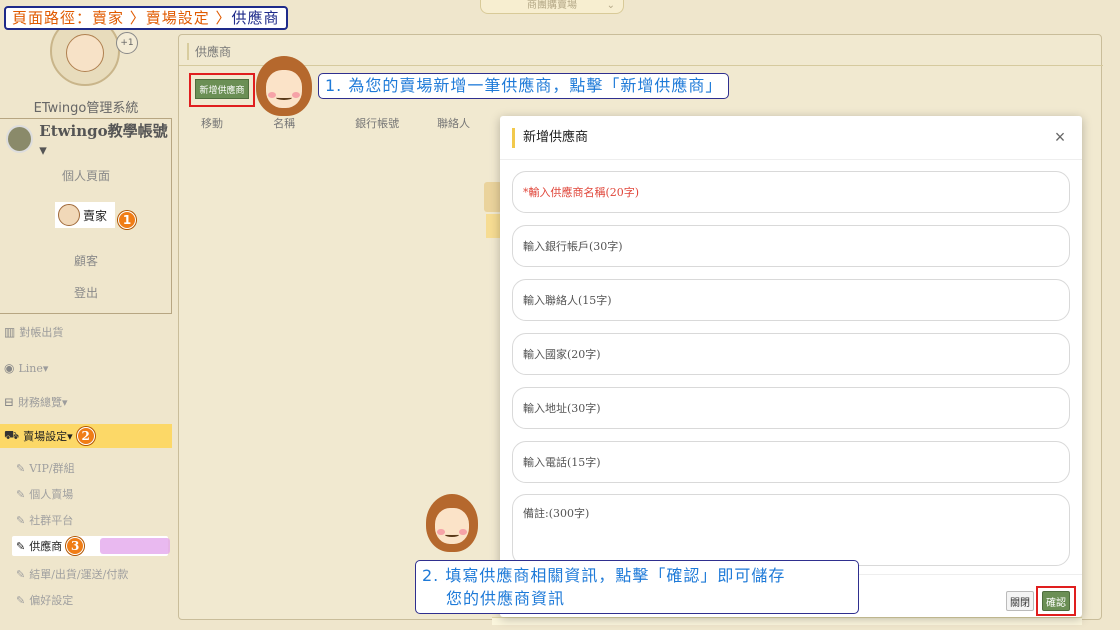  I want to click on line-chat-icon: ◉, so click(9, 368).